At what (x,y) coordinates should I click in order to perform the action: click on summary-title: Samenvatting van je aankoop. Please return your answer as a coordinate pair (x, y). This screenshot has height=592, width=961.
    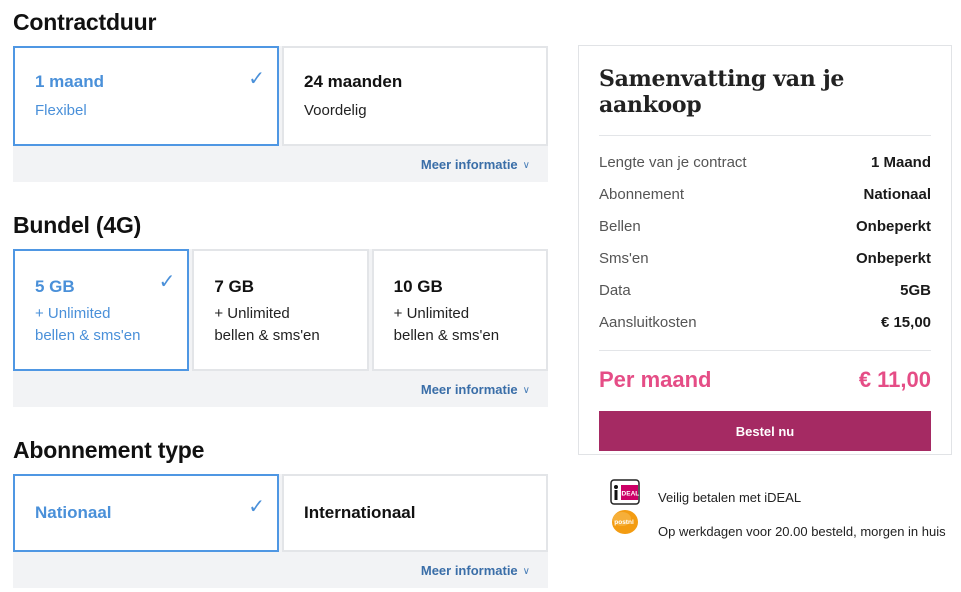
    Looking at the image, I should click on (765, 101).